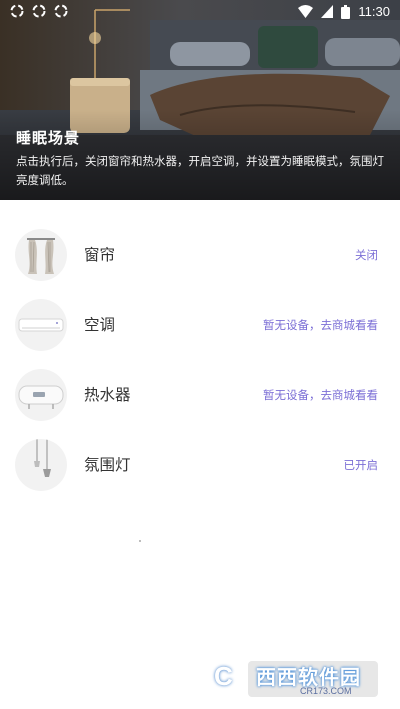  I want to click on watermark-sub: CR173.COM, so click(326, 691).